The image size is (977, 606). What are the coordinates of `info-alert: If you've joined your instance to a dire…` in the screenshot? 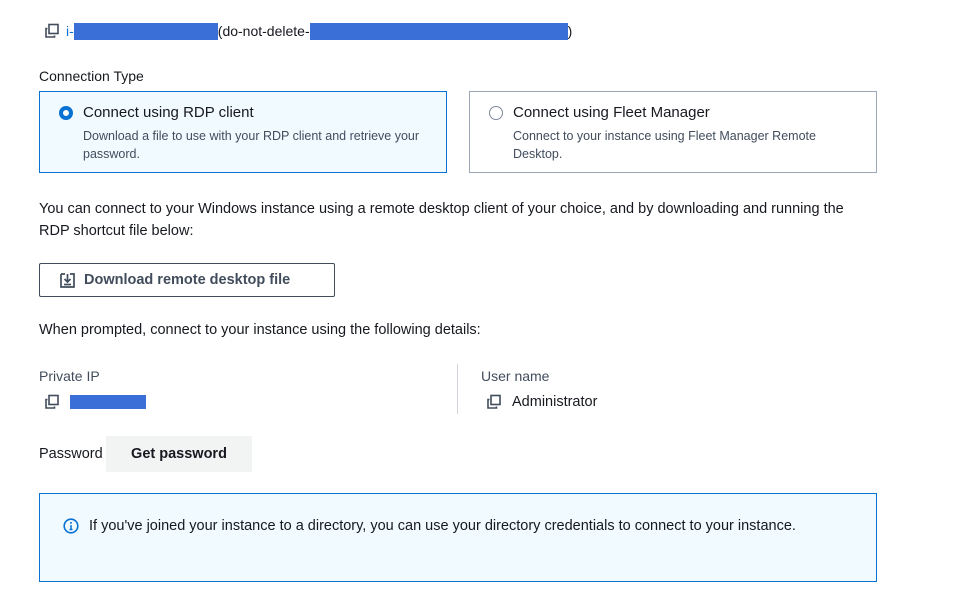 It's located at (458, 537).